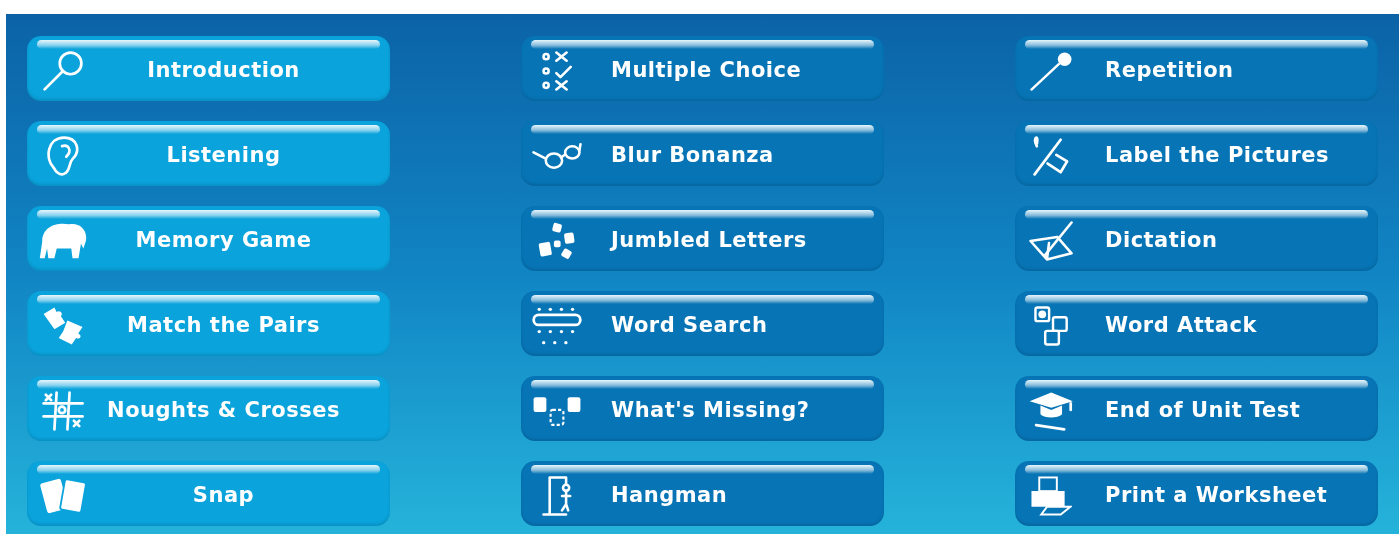 Image resolution: width=1399 pixels, height=534 pixels. I want to click on scattered-tiles-icon, so click(557, 240).